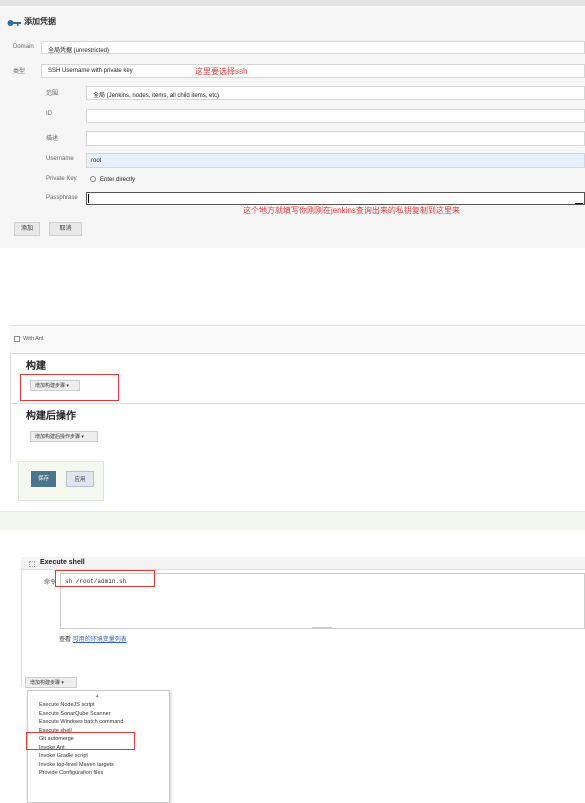 This screenshot has width=585, height=803. What do you see at coordinates (579, 203) in the screenshot?
I see `annotation-line` at bounding box center [579, 203].